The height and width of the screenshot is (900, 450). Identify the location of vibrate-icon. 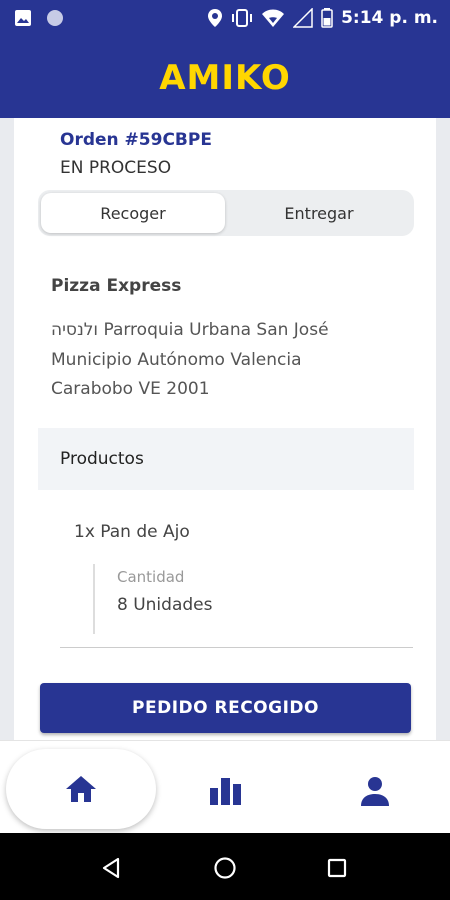
(242, 18).